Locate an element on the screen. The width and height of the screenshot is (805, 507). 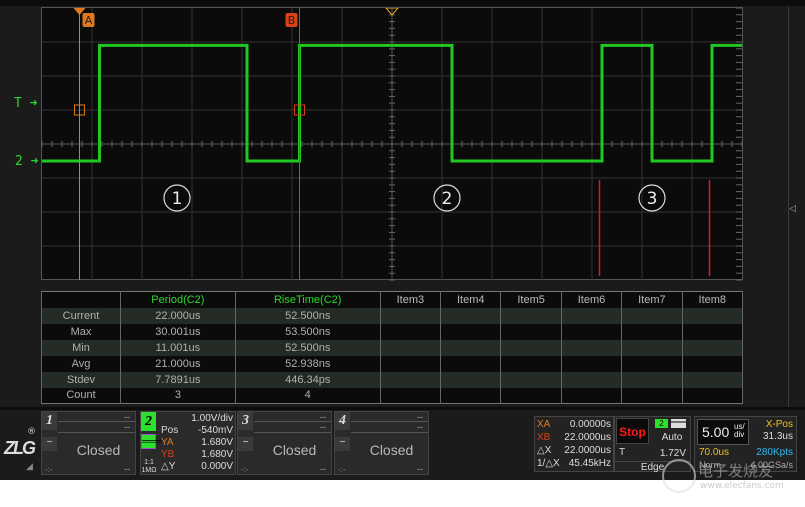
measurement-cell: 11.001us is located at coordinates (178, 347).